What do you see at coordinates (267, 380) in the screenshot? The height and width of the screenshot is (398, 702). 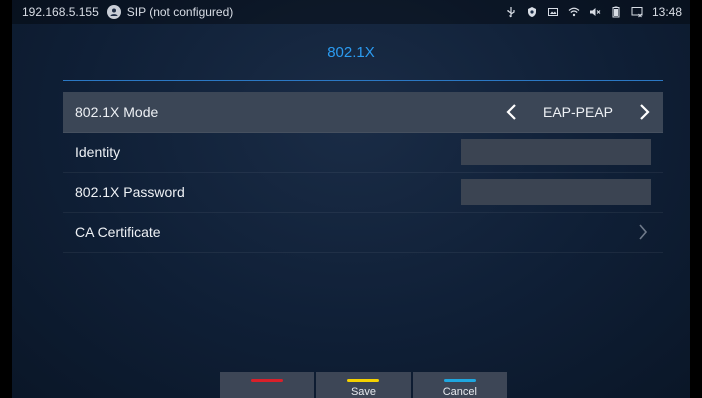 I see `red-key-indicator` at bounding box center [267, 380].